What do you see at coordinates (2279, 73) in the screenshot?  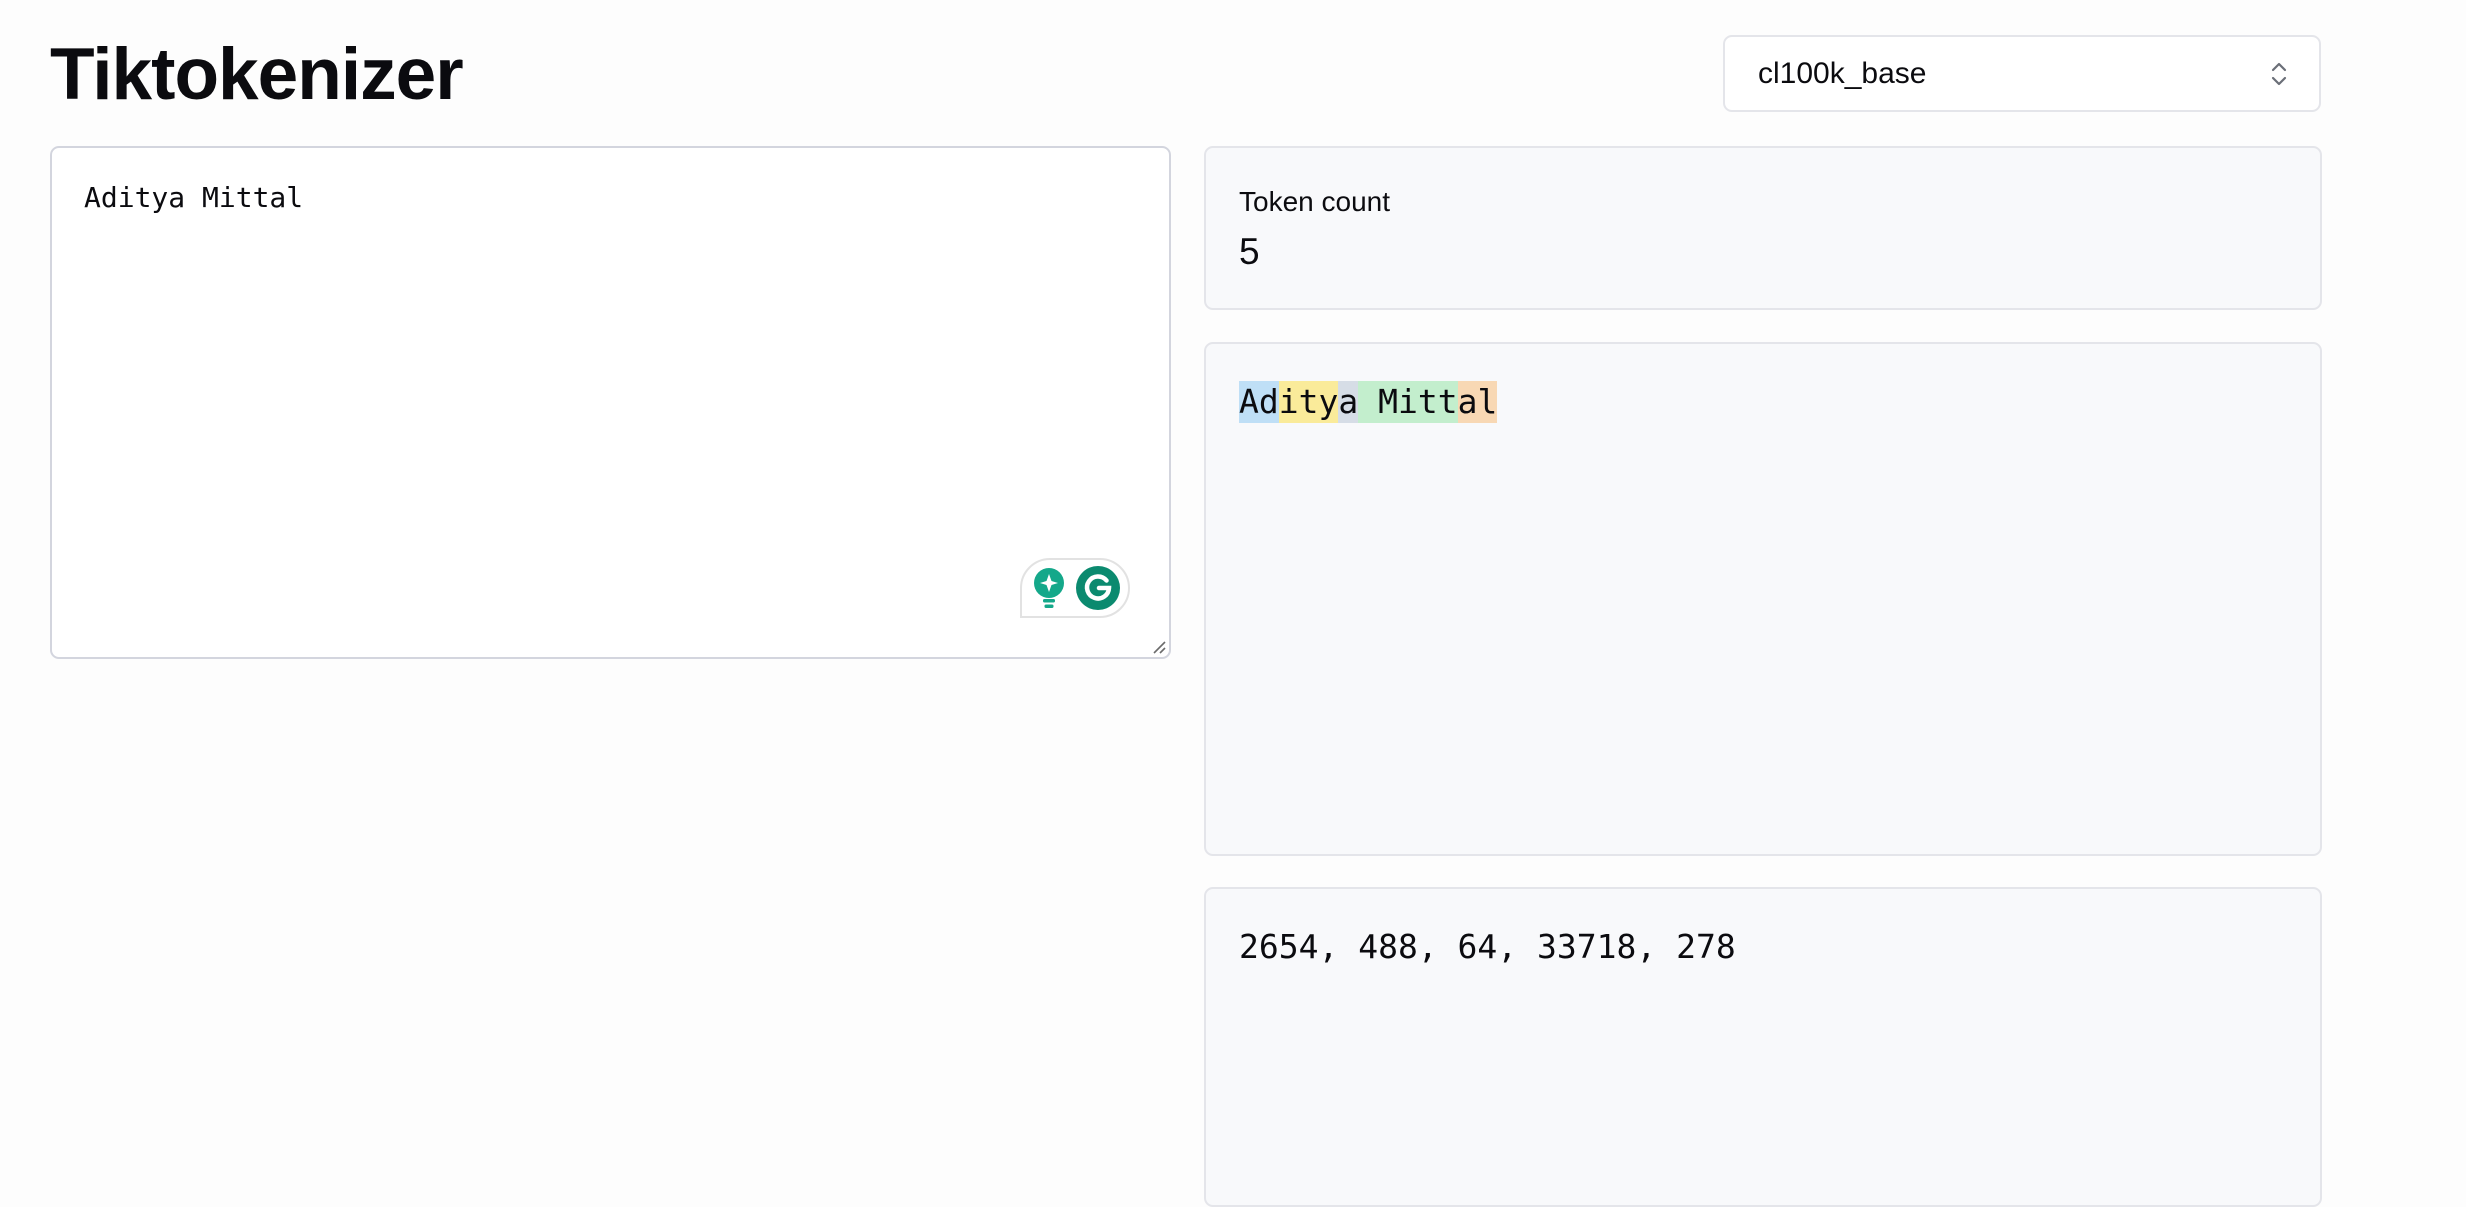 I see `chevrons-up-down-icon` at bounding box center [2279, 73].